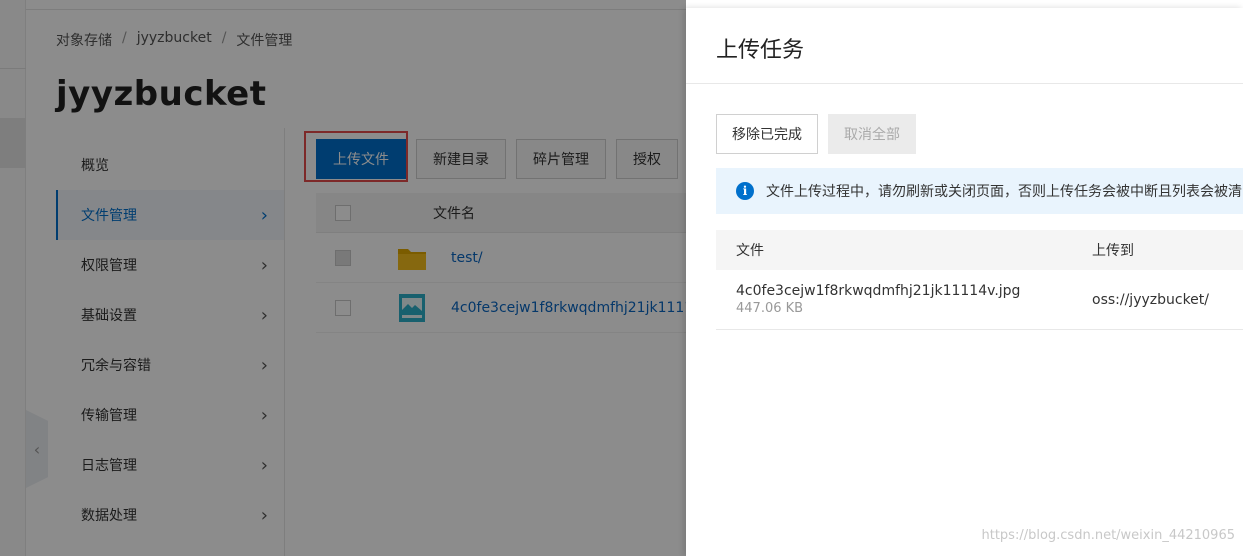  I want to click on drawer-actions: 移除已完成 取消全部, so click(816, 134).